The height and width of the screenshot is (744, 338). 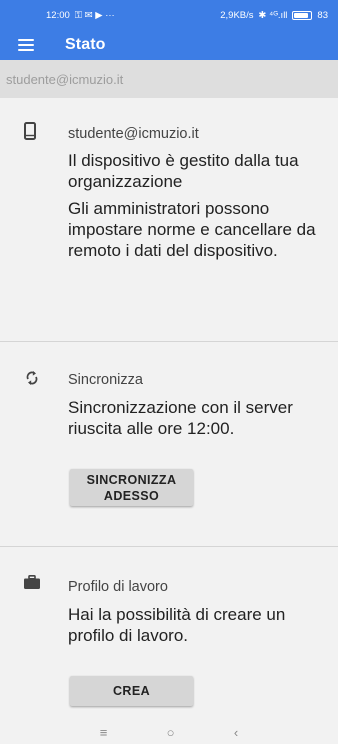 I want to click on smartphone-icon, so click(x=30, y=133).